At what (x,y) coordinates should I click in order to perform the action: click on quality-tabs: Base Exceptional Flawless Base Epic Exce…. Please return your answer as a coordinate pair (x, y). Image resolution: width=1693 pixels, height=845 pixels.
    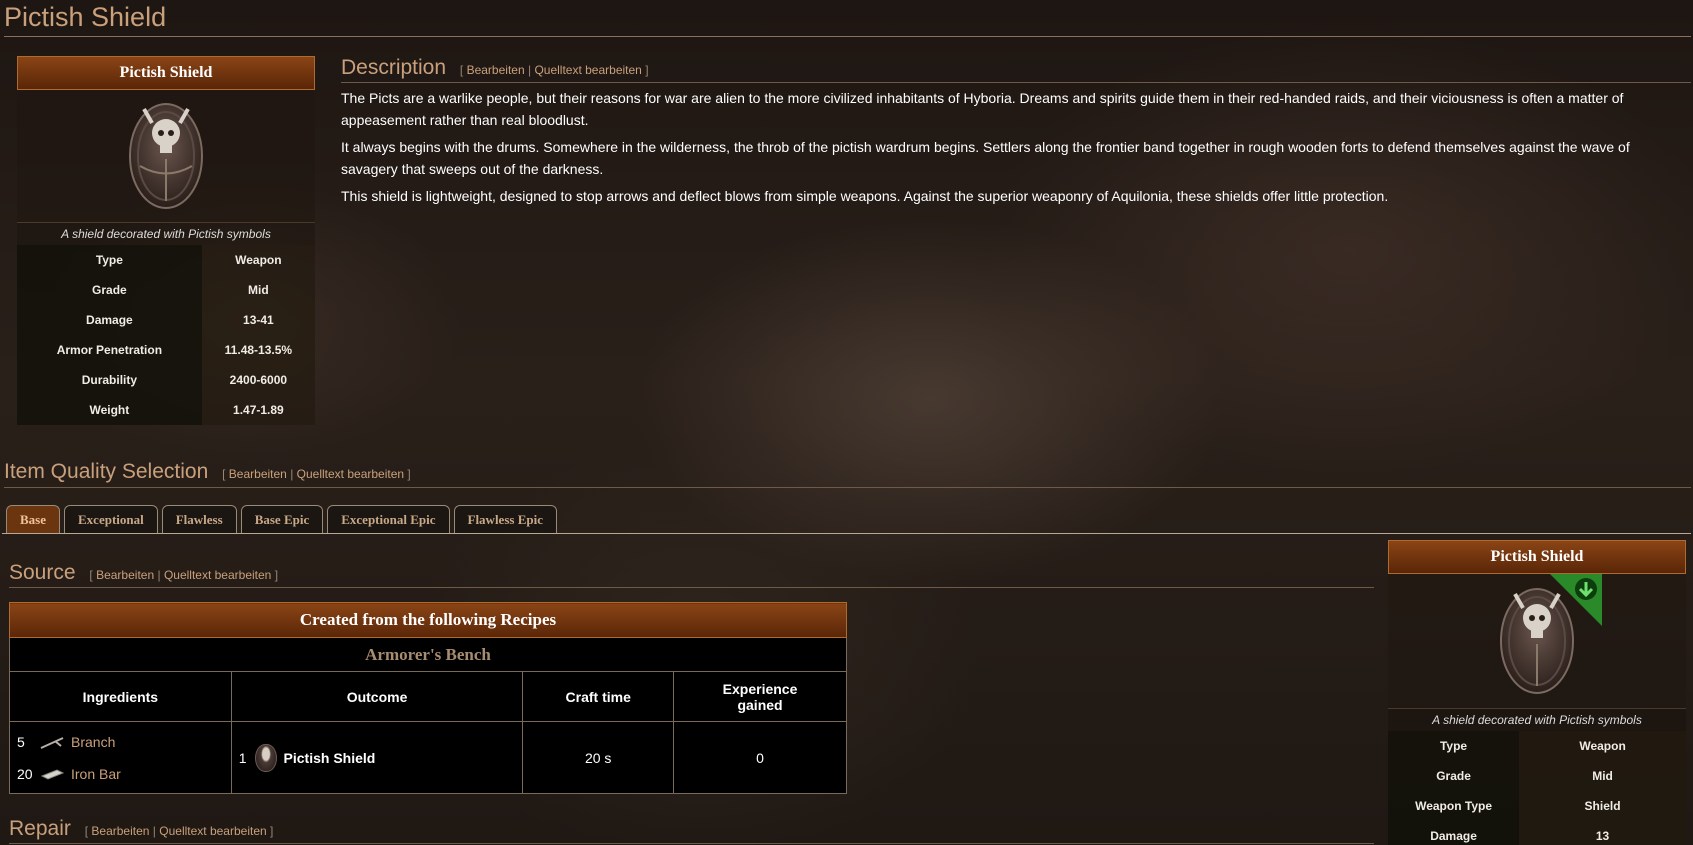
    Looking at the image, I should click on (281, 519).